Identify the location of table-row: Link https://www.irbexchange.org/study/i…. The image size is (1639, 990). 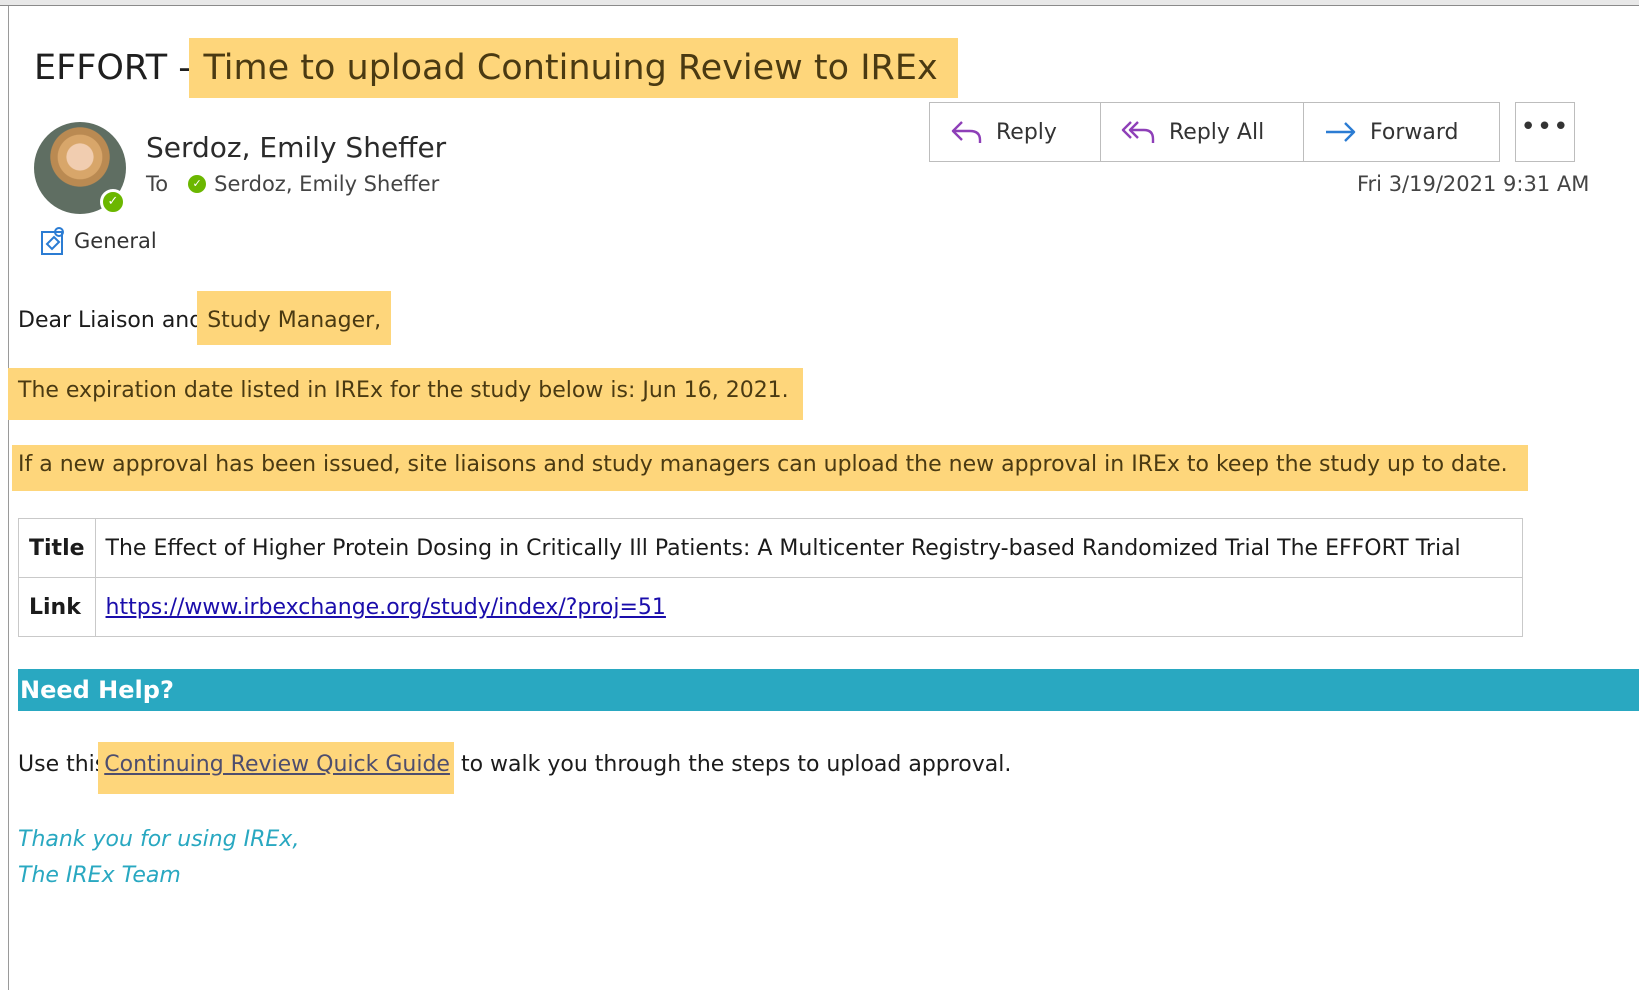
(770, 607).